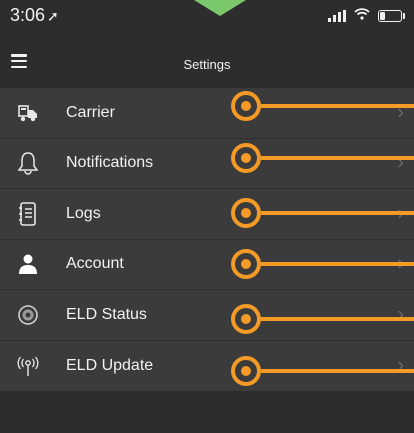 The image size is (414, 433). I want to click on wifi-icon, so click(362, 15).